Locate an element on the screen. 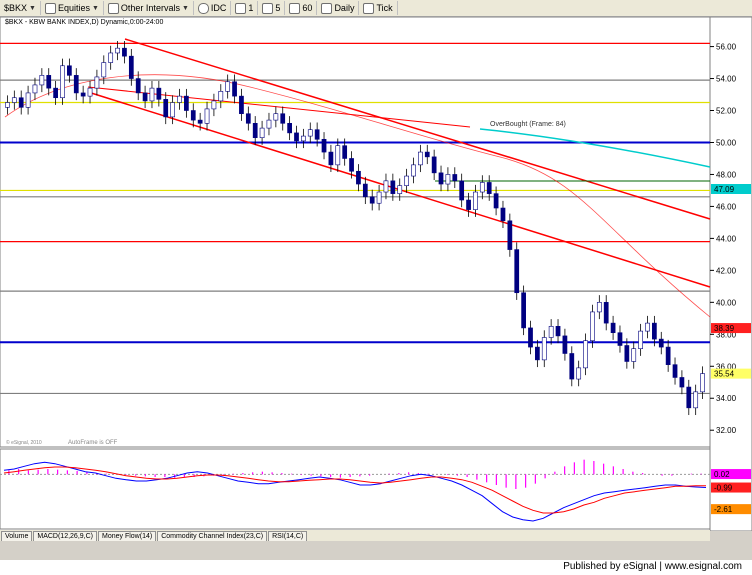 The width and height of the screenshot is (752, 575). symbol-box: $BKX ▼ is located at coordinates (20, 8).